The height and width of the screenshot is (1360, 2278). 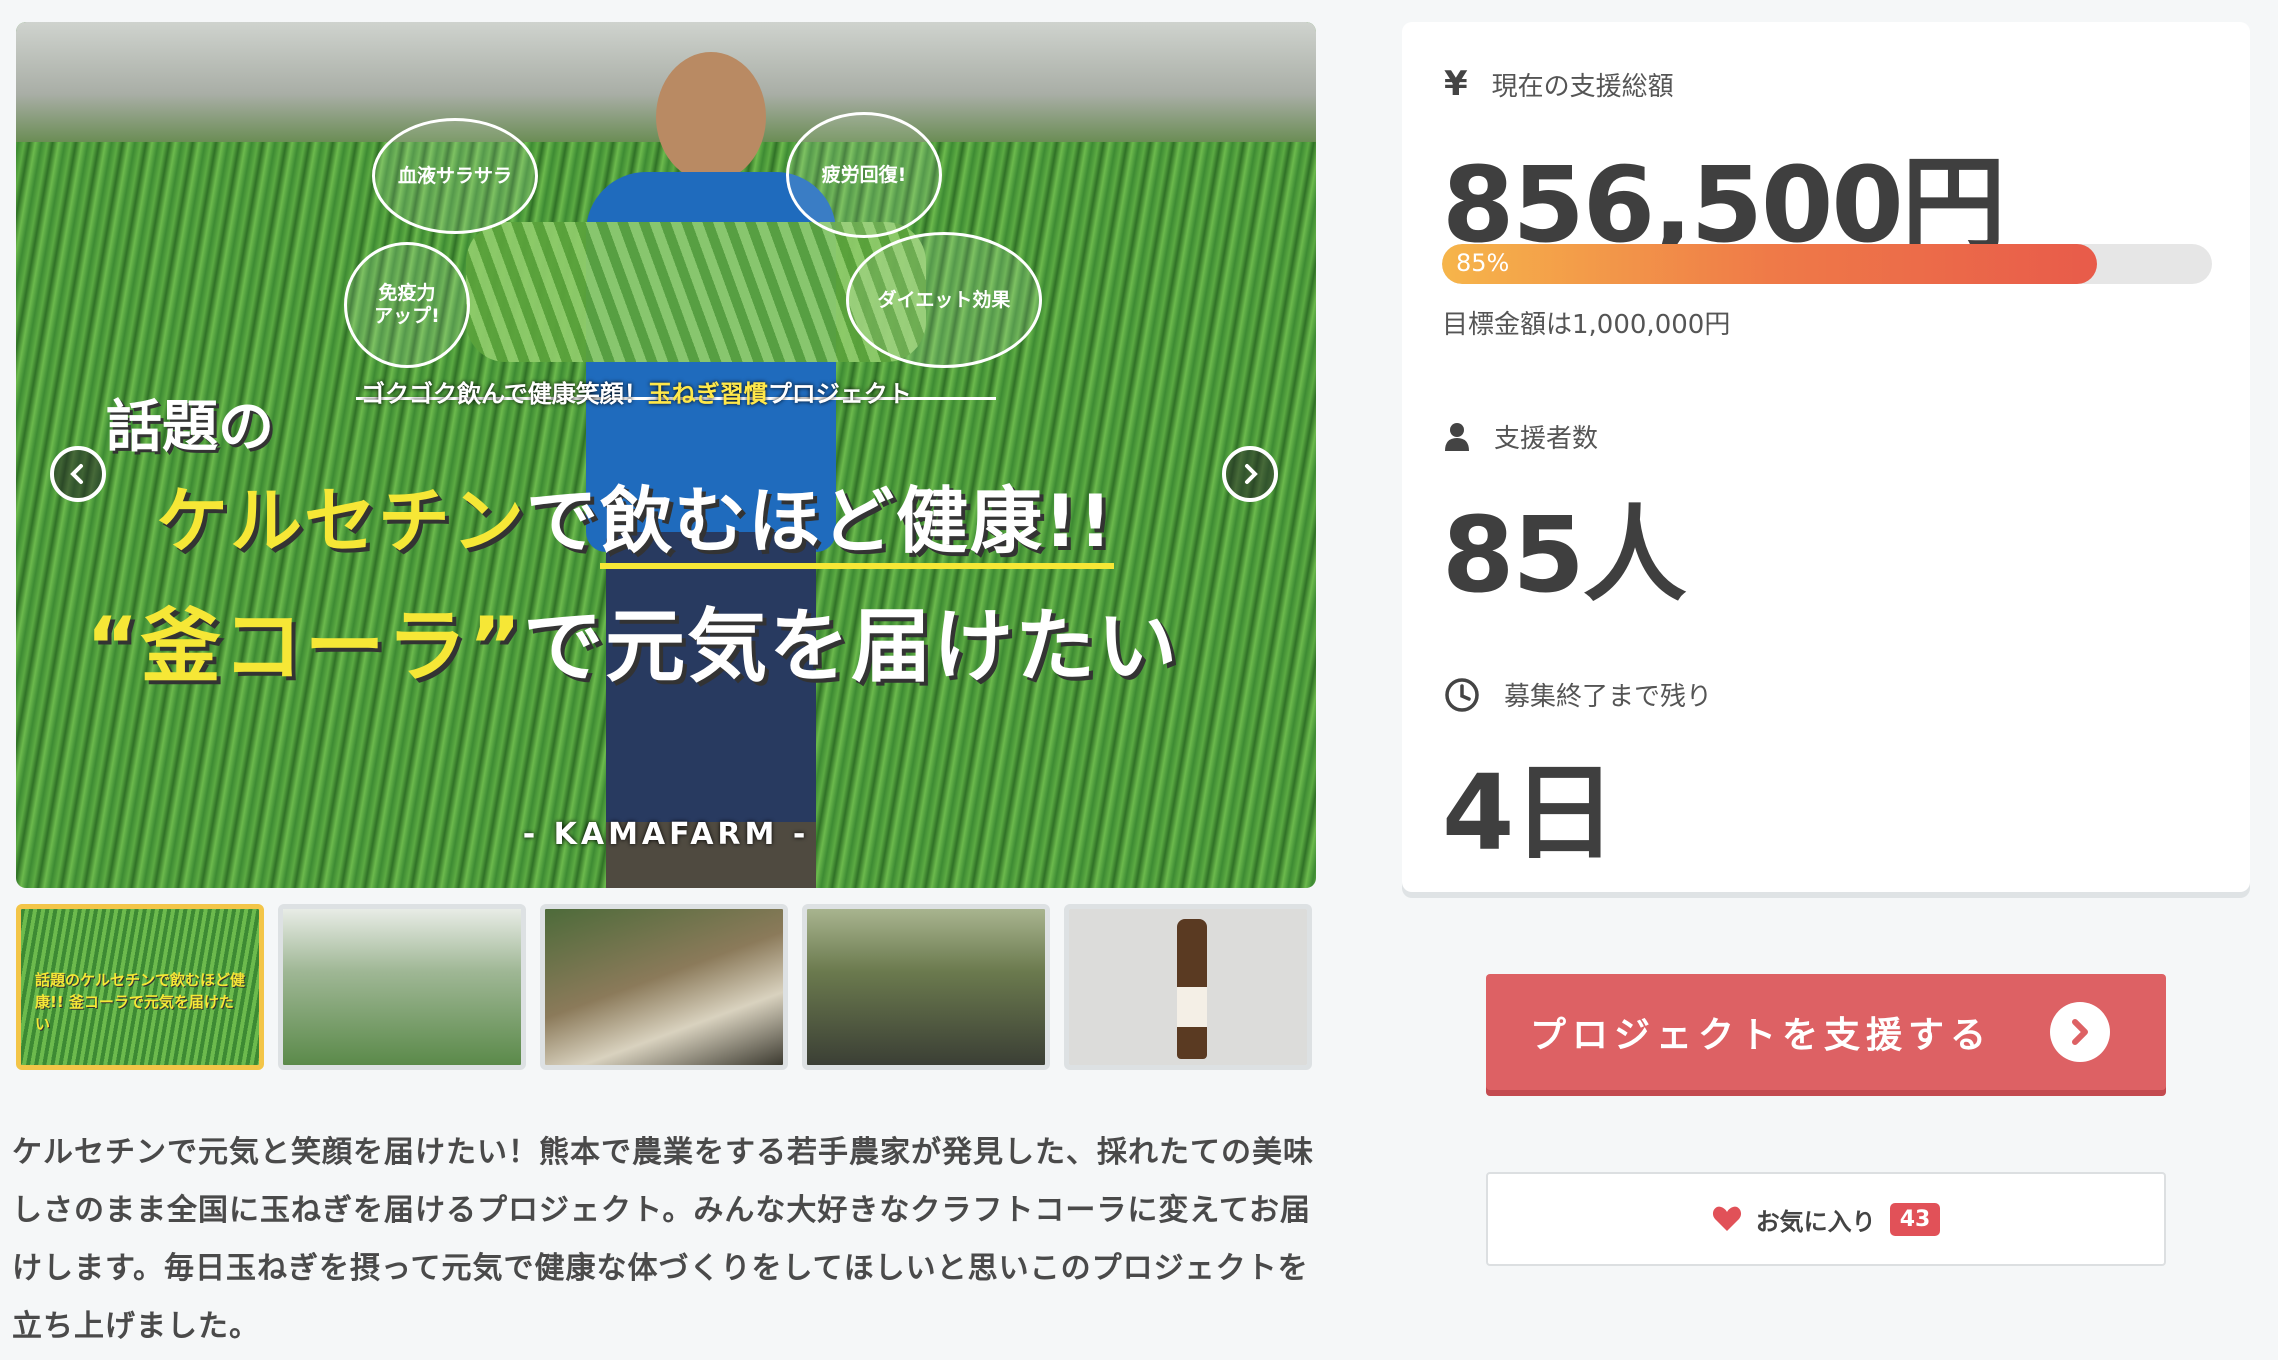 I want to click on supporters-label: 支援者数, so click(x=1546, y=439).